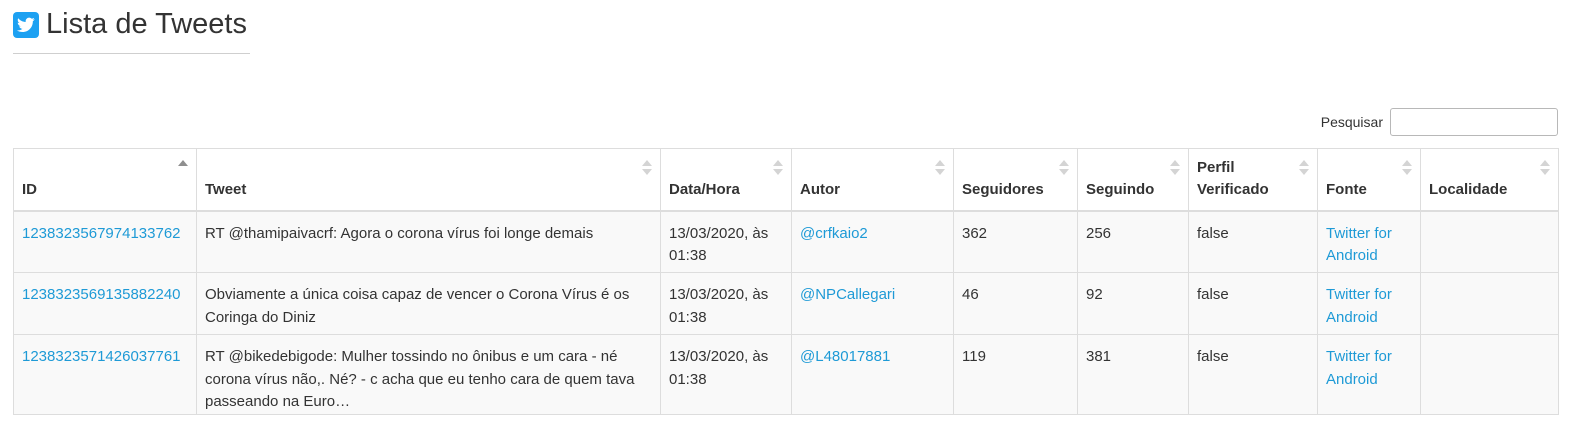 The width and height of the screenshot is (1590, 427). What do you see at coordinates (105, 303) in the screenshot?
I see `cell-id: 1238323569135882240` at bounding box center [105, 303].